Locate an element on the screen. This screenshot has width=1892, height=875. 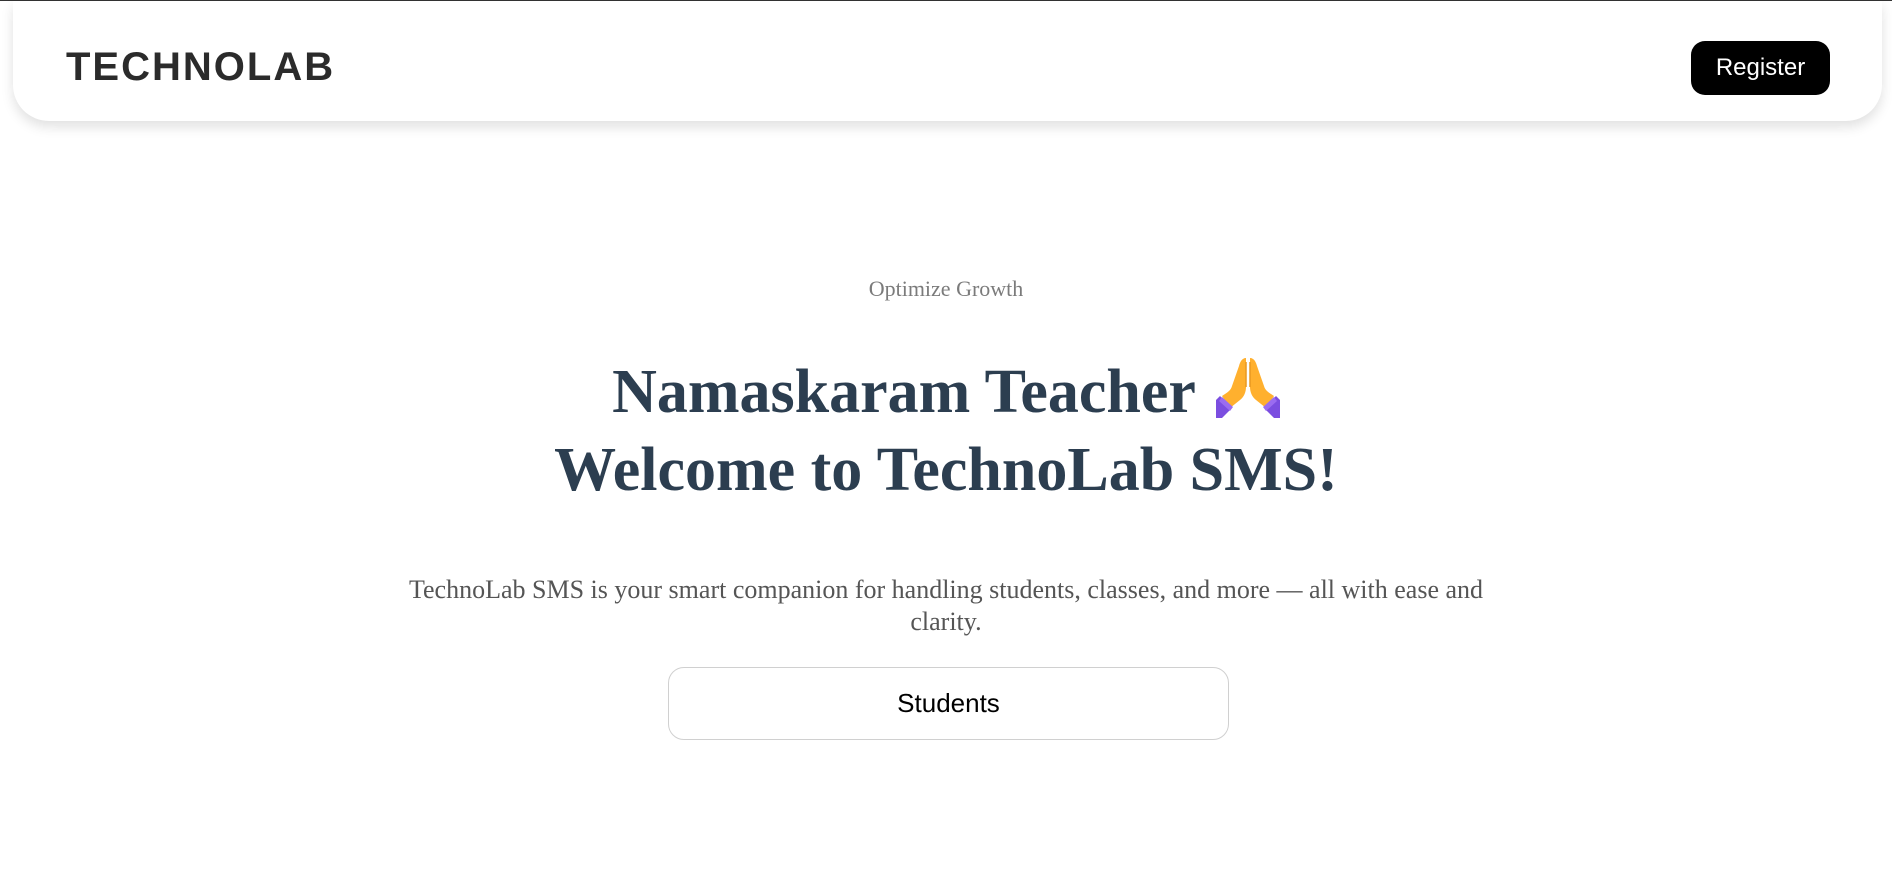
navbar: TECHNOLAB Register is located at coordinates (947, 61).